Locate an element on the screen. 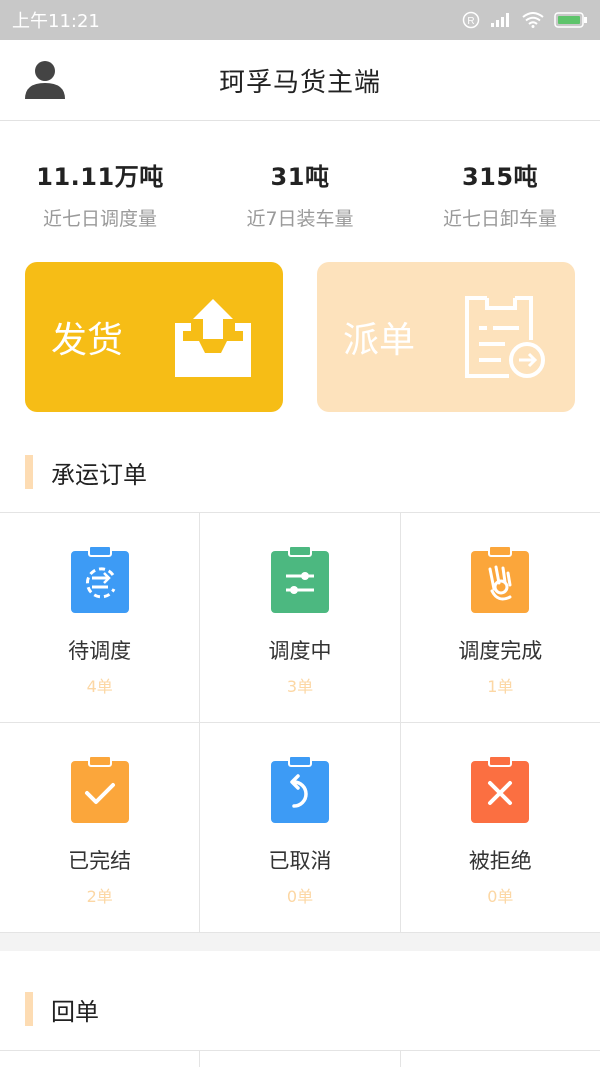 This screenshot has width=600, height=1067. stats-summary: 11.11万吨 近七日调度量 31吨 近7日装车量 315吨 近七日卸车量 is located at coordinates (300, 184).